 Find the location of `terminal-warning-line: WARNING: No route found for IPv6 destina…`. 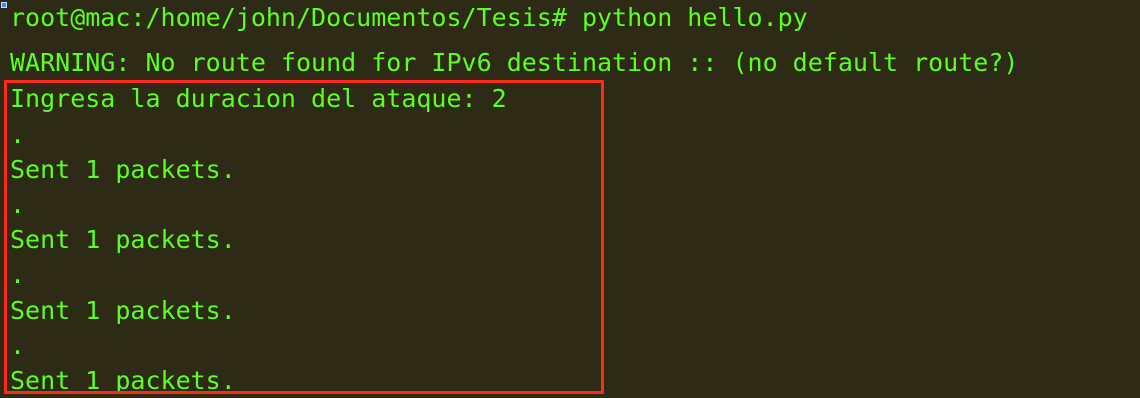

terminal-warning-line: WARNING: No route found for IPv6 destina… is located at coordinates (514, 62).